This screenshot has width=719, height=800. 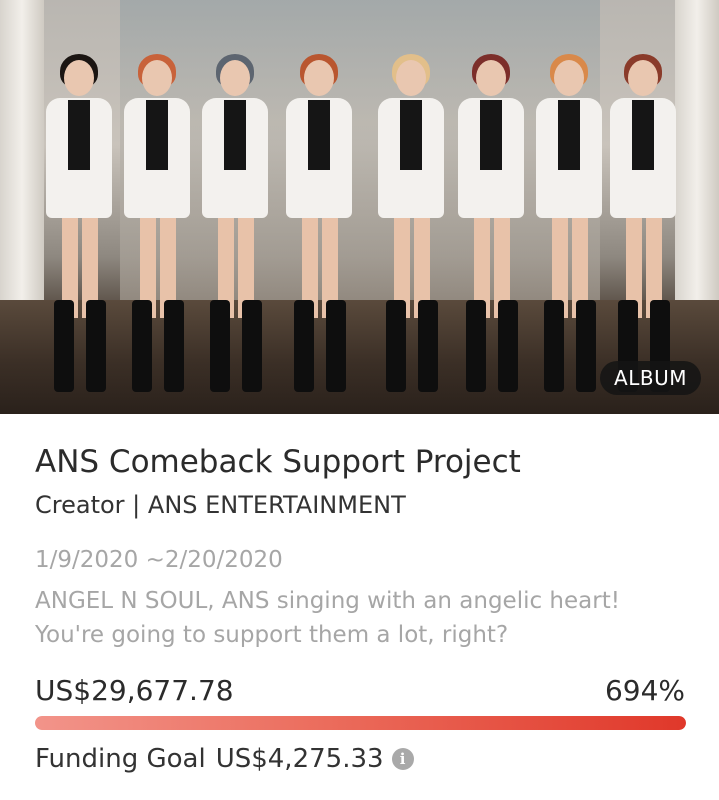 I want to click on funding-goal: Funding Goal US$4,275.33 i, so click(x=224, y=759).